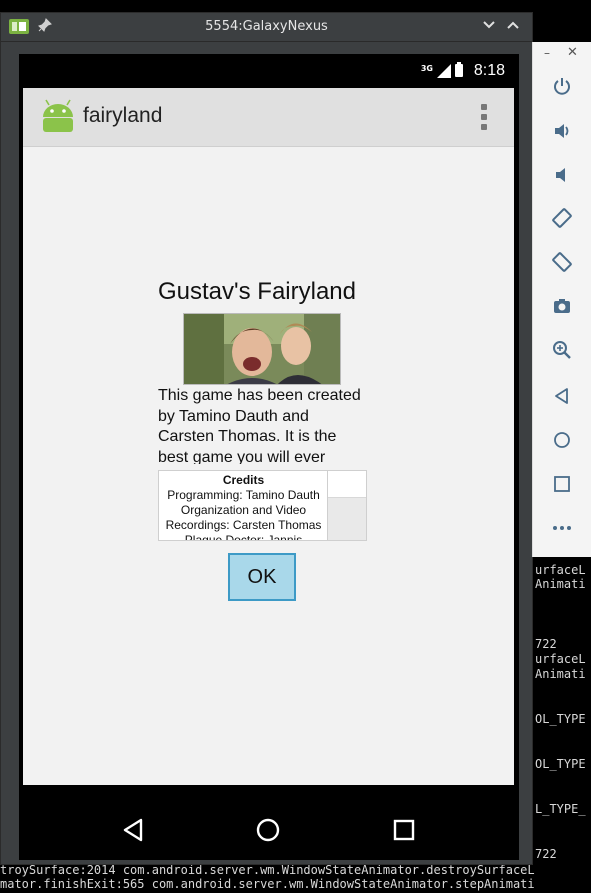 This screenshot has height=893, width=591. What do you see at coordinates (262, 577) in the screenshot?
I see `ok-button: OK` at bounding box center [262, 577].